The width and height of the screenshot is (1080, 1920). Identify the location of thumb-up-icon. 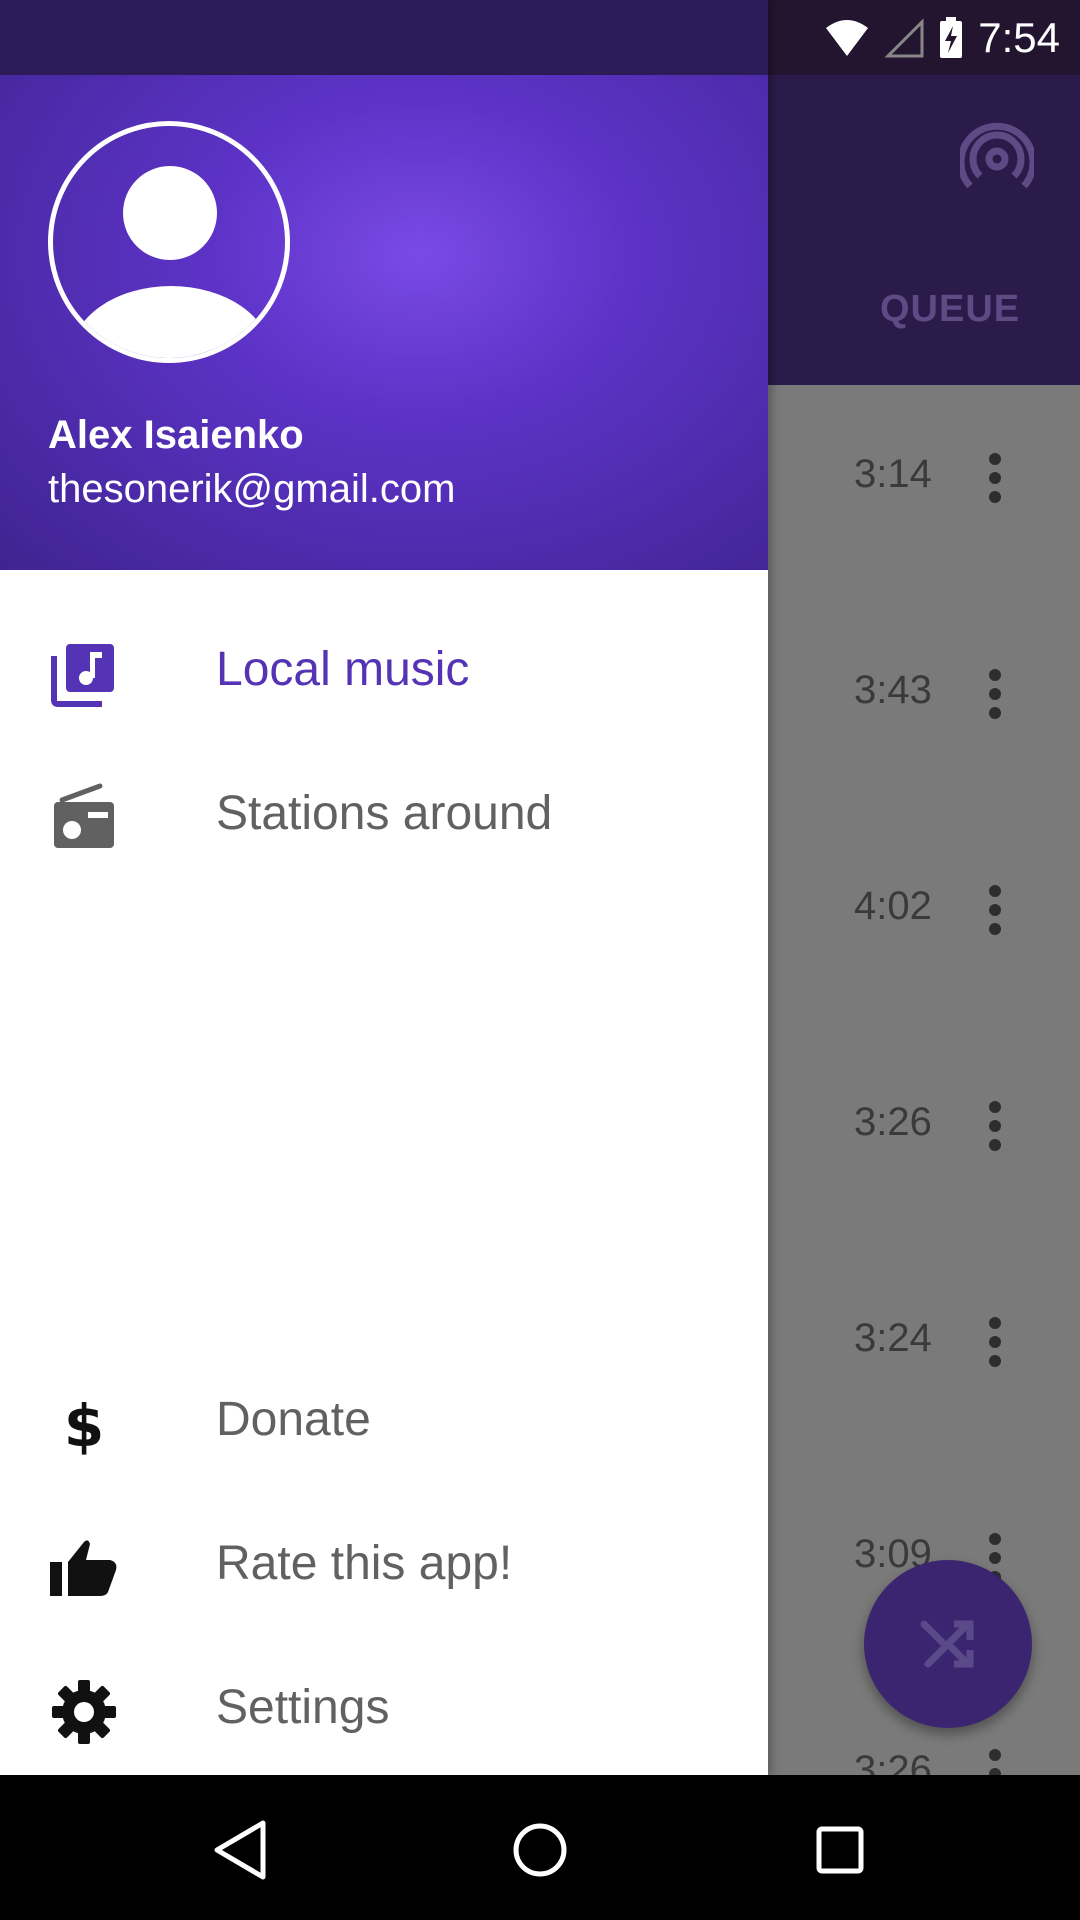
(83, 1568).